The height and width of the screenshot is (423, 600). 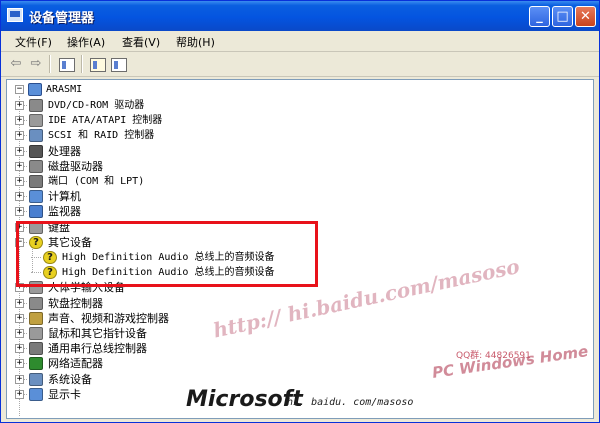 What do you see at coordinates (167, 254) in the screenshot?
I see `red-highlight-box` at bounding box center [167, 254].